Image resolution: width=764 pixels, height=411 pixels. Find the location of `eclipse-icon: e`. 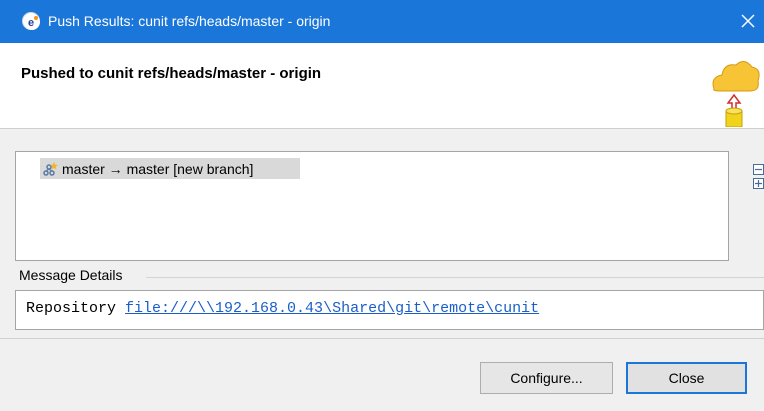

eclipse-icon: e is located at coordinates (31, 21).